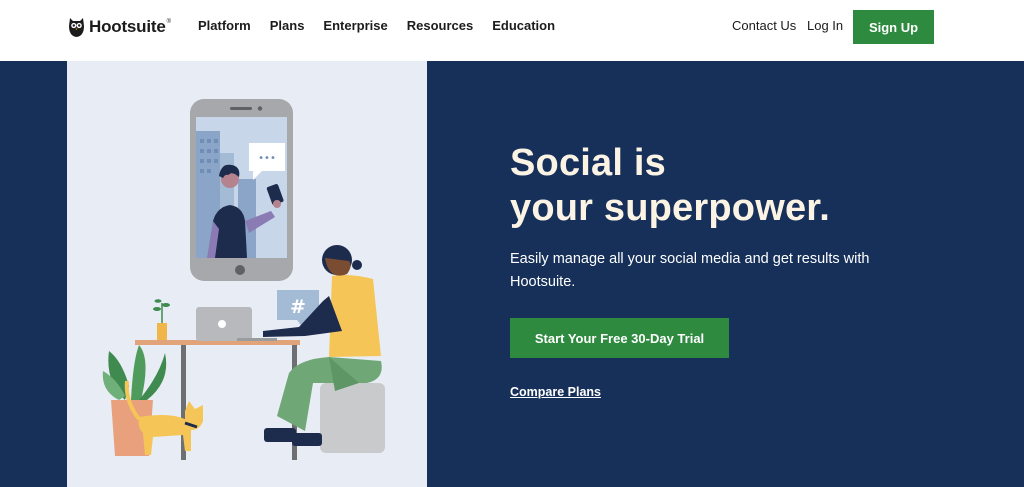 The width and height of the screenshot is (1024, 487). What do you see at coordinates (893, 27) in the screenshot?
I see `sign-up-button: Sign Up` at bounding box center [893, 27].